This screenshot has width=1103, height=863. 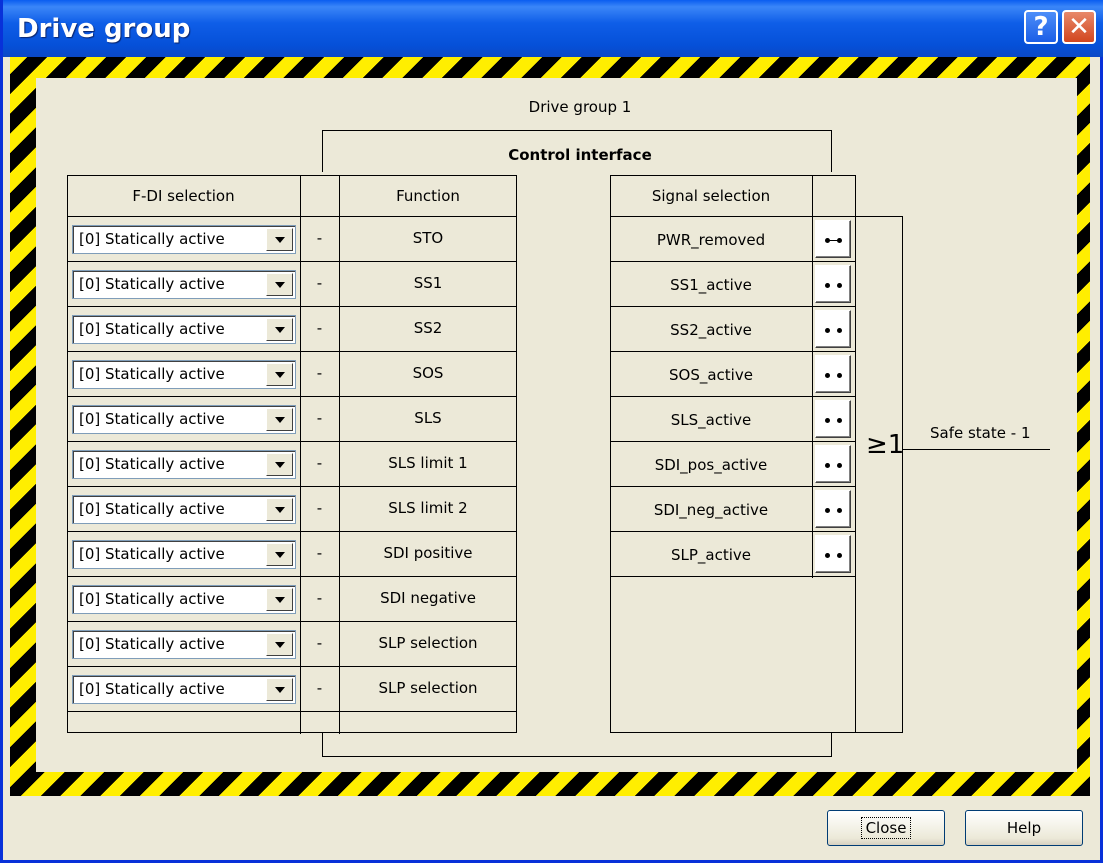 I want to click on signal-name: SOS_active, so click(x=711, y=375).